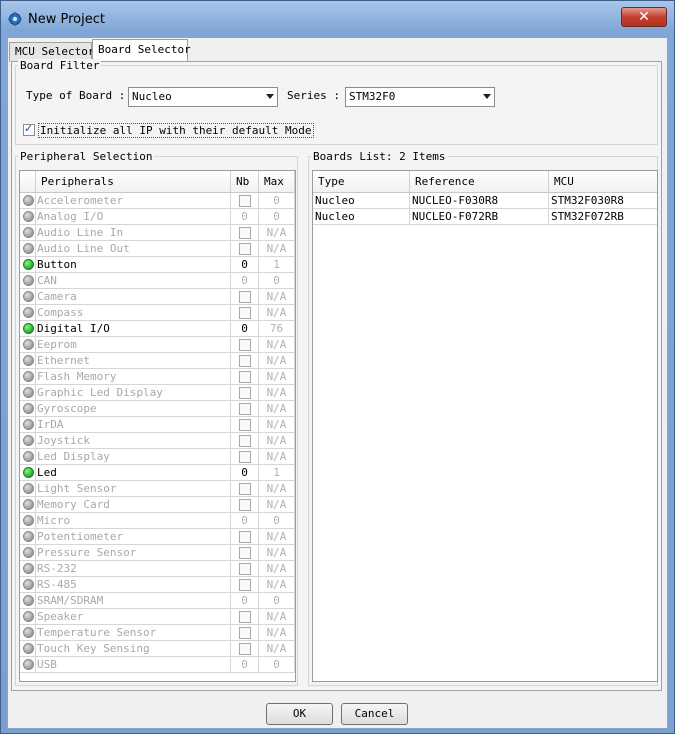 The height and width of the screenshot is (734, 675). Describe the element at coordinates (157, 489) in the screenshot. I see `table-row: Light Sensor N/A` at that location.